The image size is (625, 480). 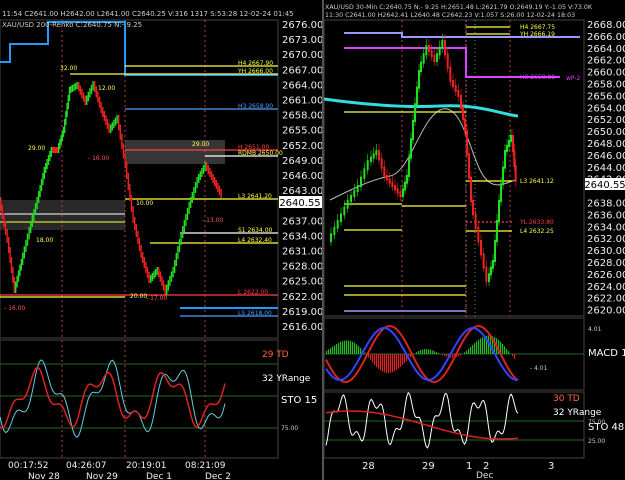 What do you see at coordinates (302, 221) in the screenshot?
I see `price-tick: 2637.00` at bounding box center [302, 221].